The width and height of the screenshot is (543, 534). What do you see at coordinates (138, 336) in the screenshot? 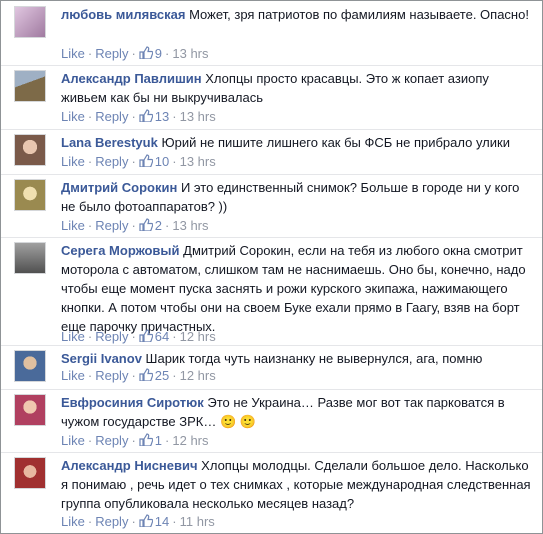
I see `comment-actions: Like · Reply · 64 · 12 hrs` at bounding box center [138, 336].